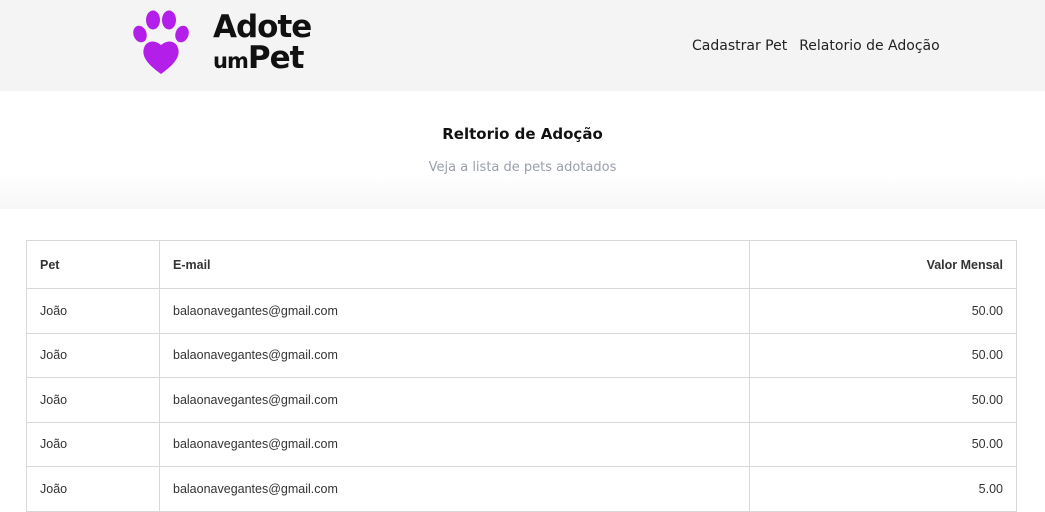 The height and width of the screenshot is (512, 1045). What do you see at coordinates (869, 46) in the screenshot?
I see `nav-relatorio-adocao: Relatorio de Adoção` at bounding box center [869, 46].